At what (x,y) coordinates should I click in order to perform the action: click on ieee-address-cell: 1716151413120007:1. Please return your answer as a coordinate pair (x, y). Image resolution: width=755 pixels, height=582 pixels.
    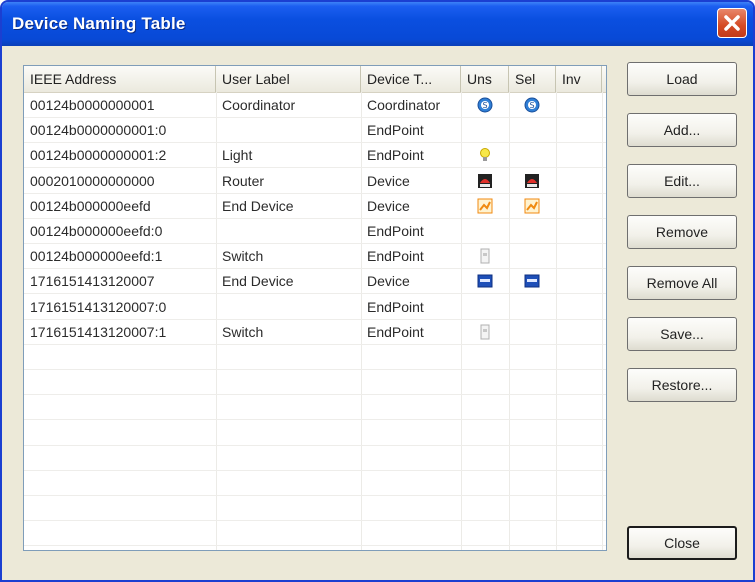
    Looking at the image, I should click on (98, 331).